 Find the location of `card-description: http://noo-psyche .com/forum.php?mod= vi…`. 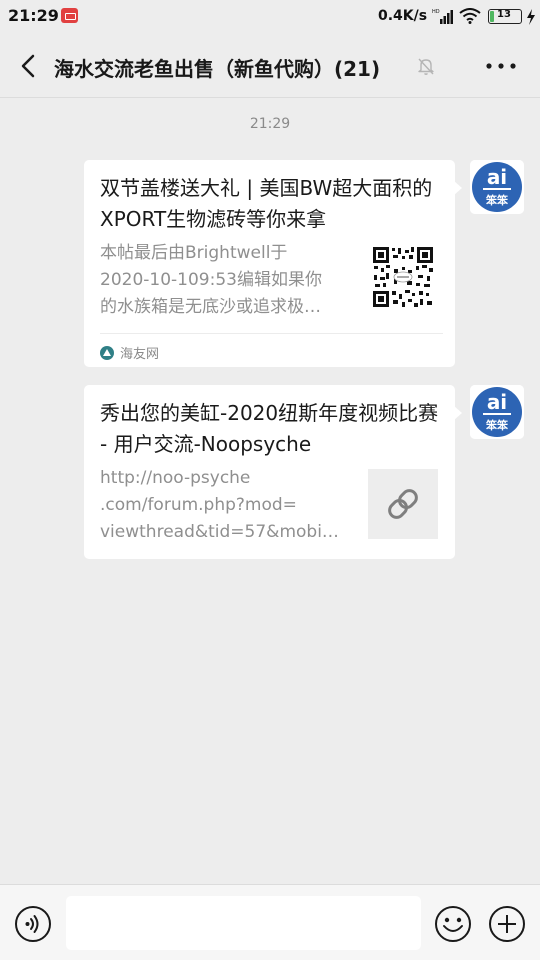

card-description: http://noo-psyche .com/forum.php?mod= vi… is located at coordinates (227, 505).